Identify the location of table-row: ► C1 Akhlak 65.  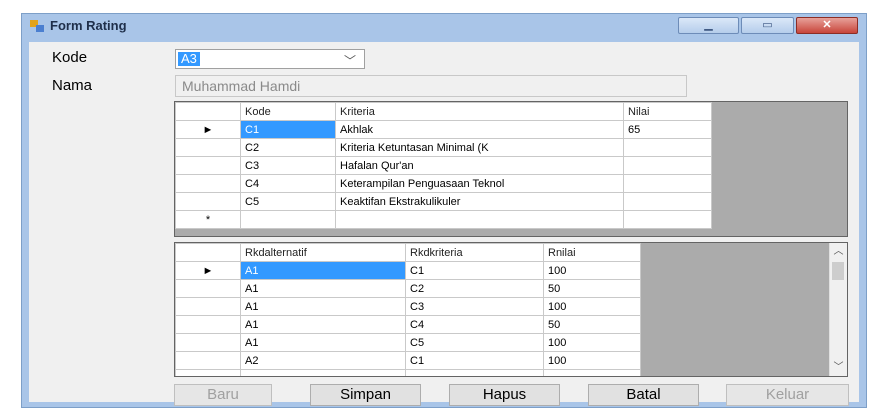
(443, 129).